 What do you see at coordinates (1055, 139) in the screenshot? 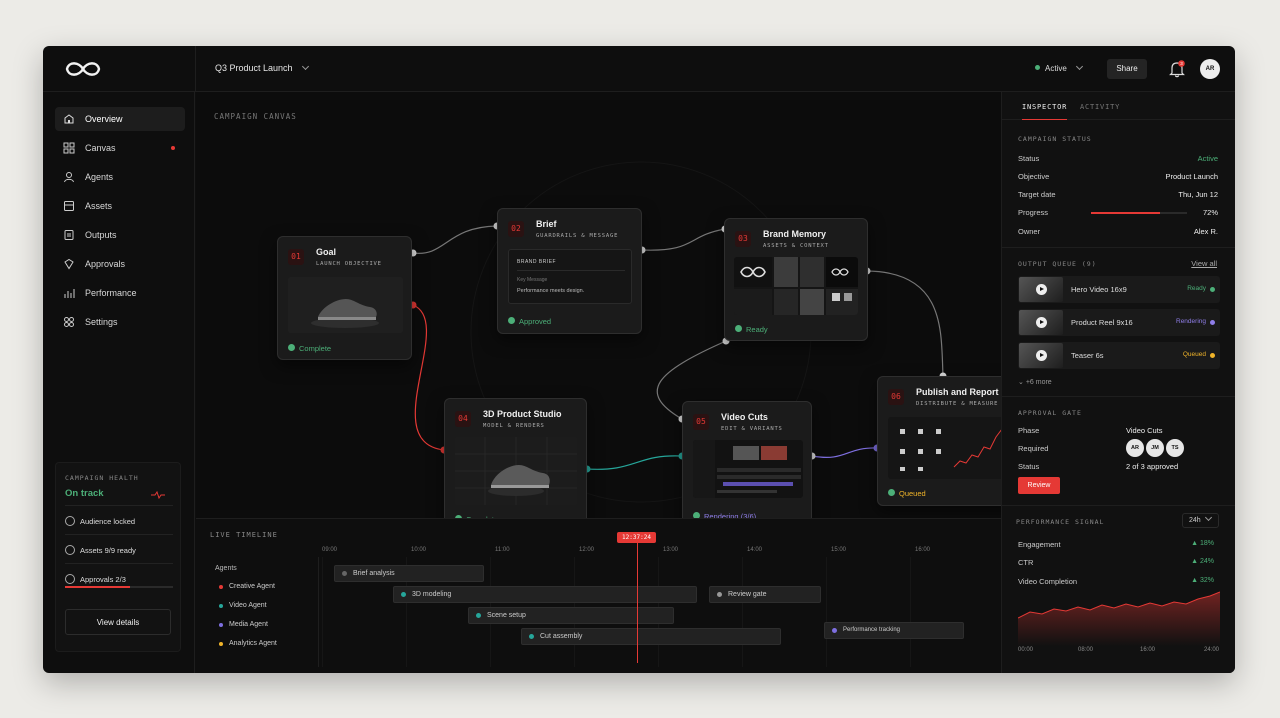
I see `campaign-status-title: CAMPAIGN STATUS` at bounding box center [1055, 139].